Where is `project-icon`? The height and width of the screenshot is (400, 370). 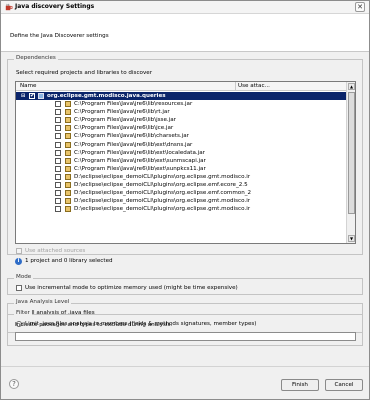 project-icon is located at coordinates (41, 96).